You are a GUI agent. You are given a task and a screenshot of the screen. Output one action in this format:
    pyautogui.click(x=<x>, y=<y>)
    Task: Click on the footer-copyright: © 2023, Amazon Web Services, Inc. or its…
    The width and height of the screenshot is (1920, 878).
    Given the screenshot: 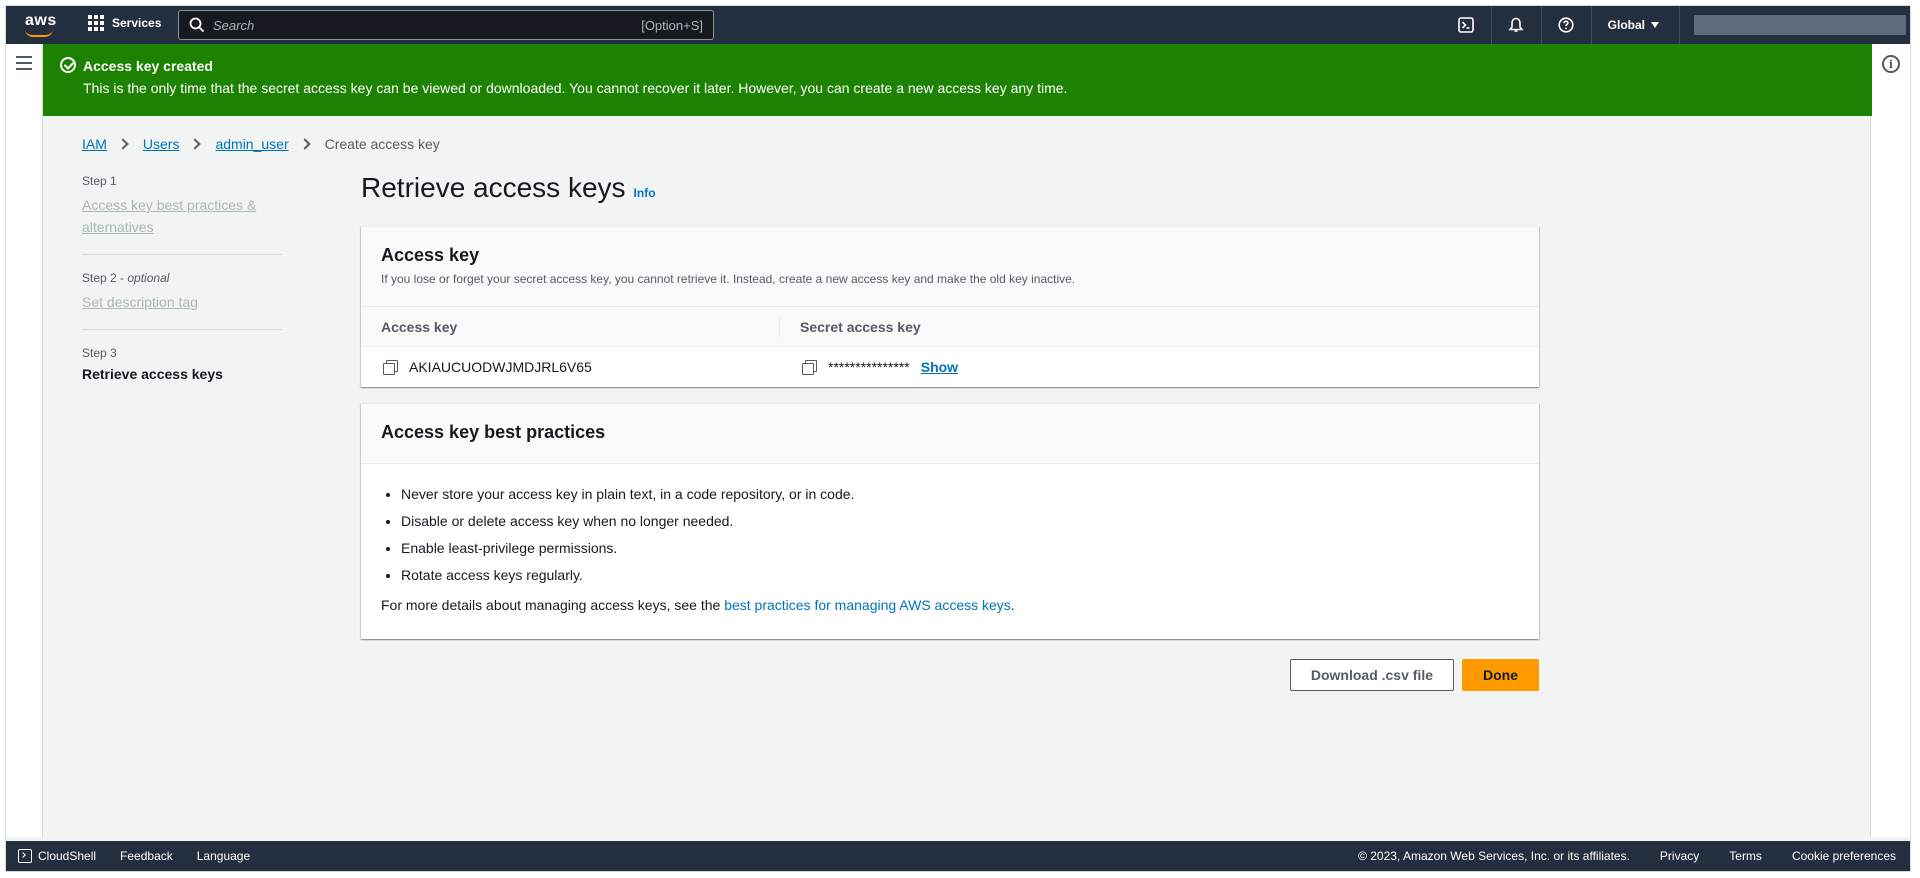 What is the action you would take?
    pyautogui.click(x=1494, y=856)
    